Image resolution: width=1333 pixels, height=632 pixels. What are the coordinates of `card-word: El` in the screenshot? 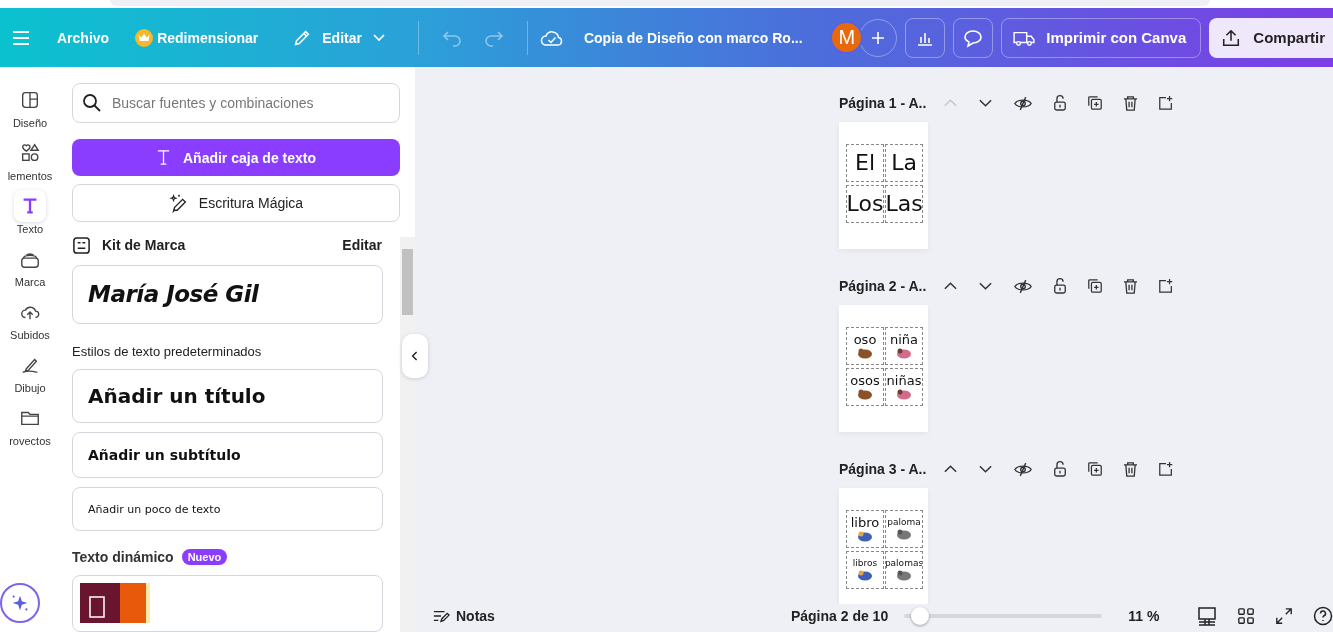 It's located at (865, 163).